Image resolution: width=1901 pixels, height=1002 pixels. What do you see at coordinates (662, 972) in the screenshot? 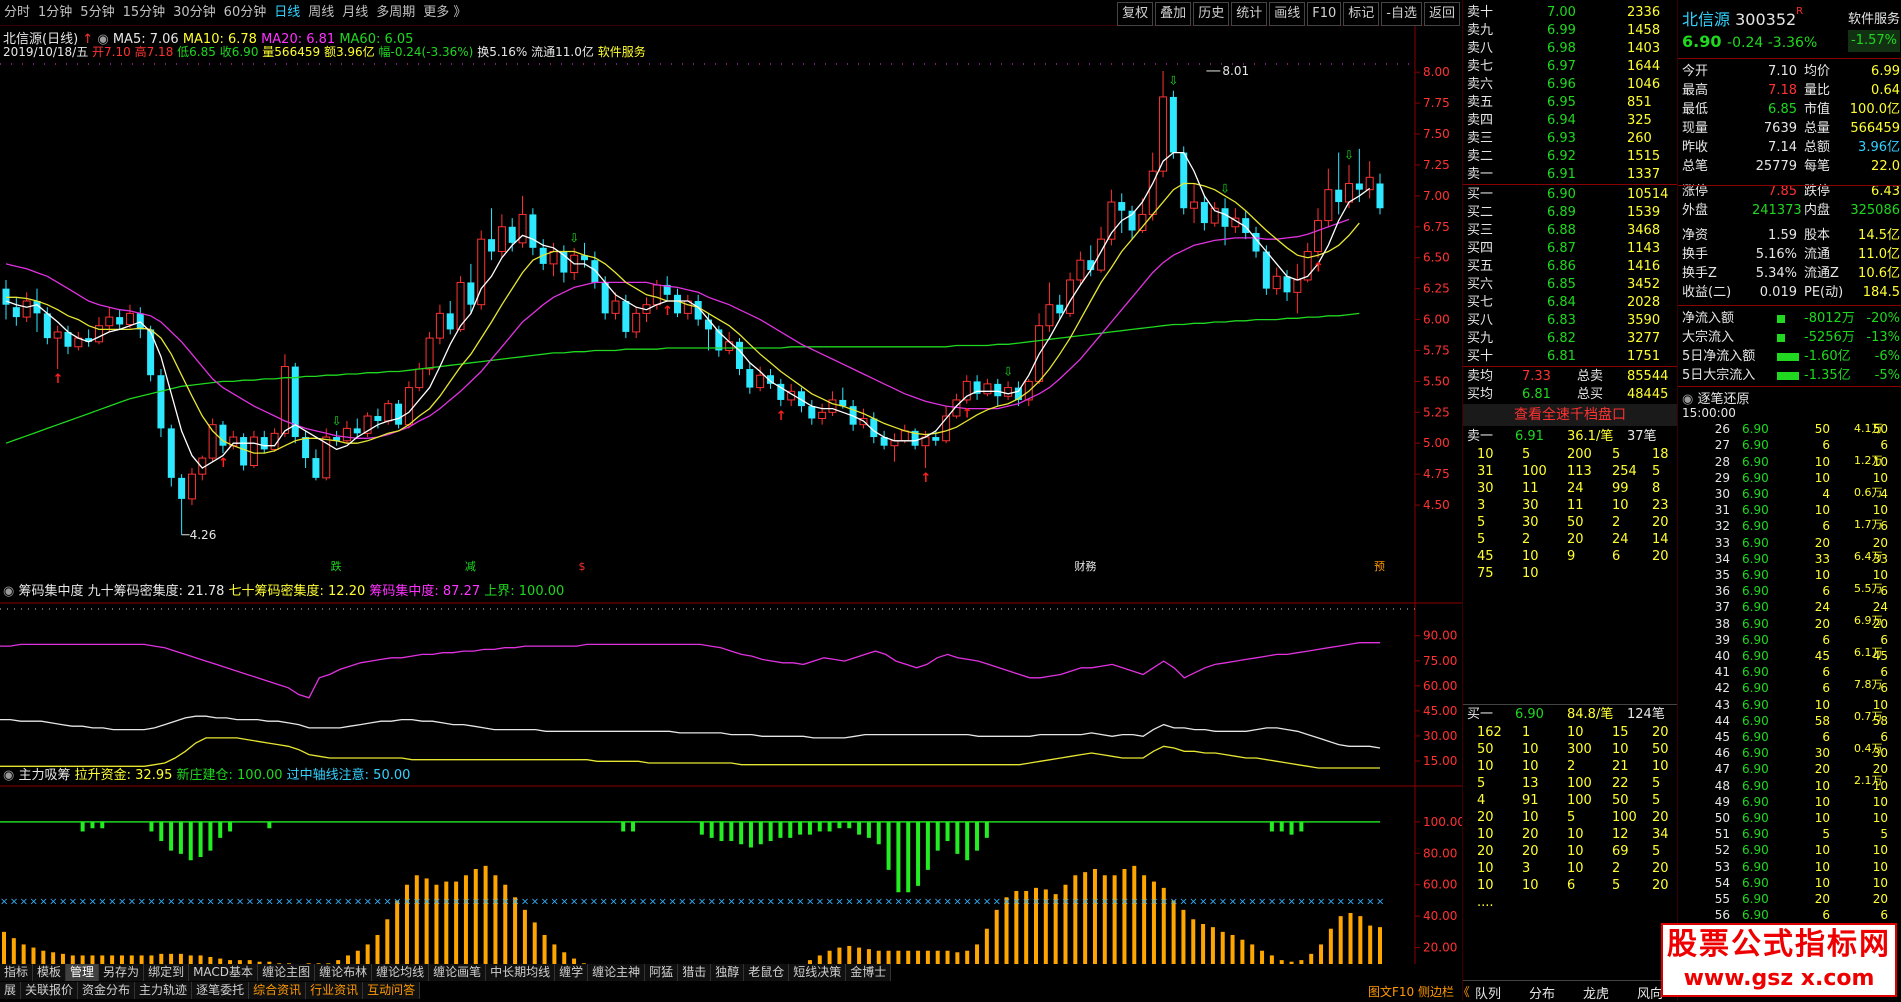
I see `indicator-tab-13: 阿猛` at bounding box center [662, 972].